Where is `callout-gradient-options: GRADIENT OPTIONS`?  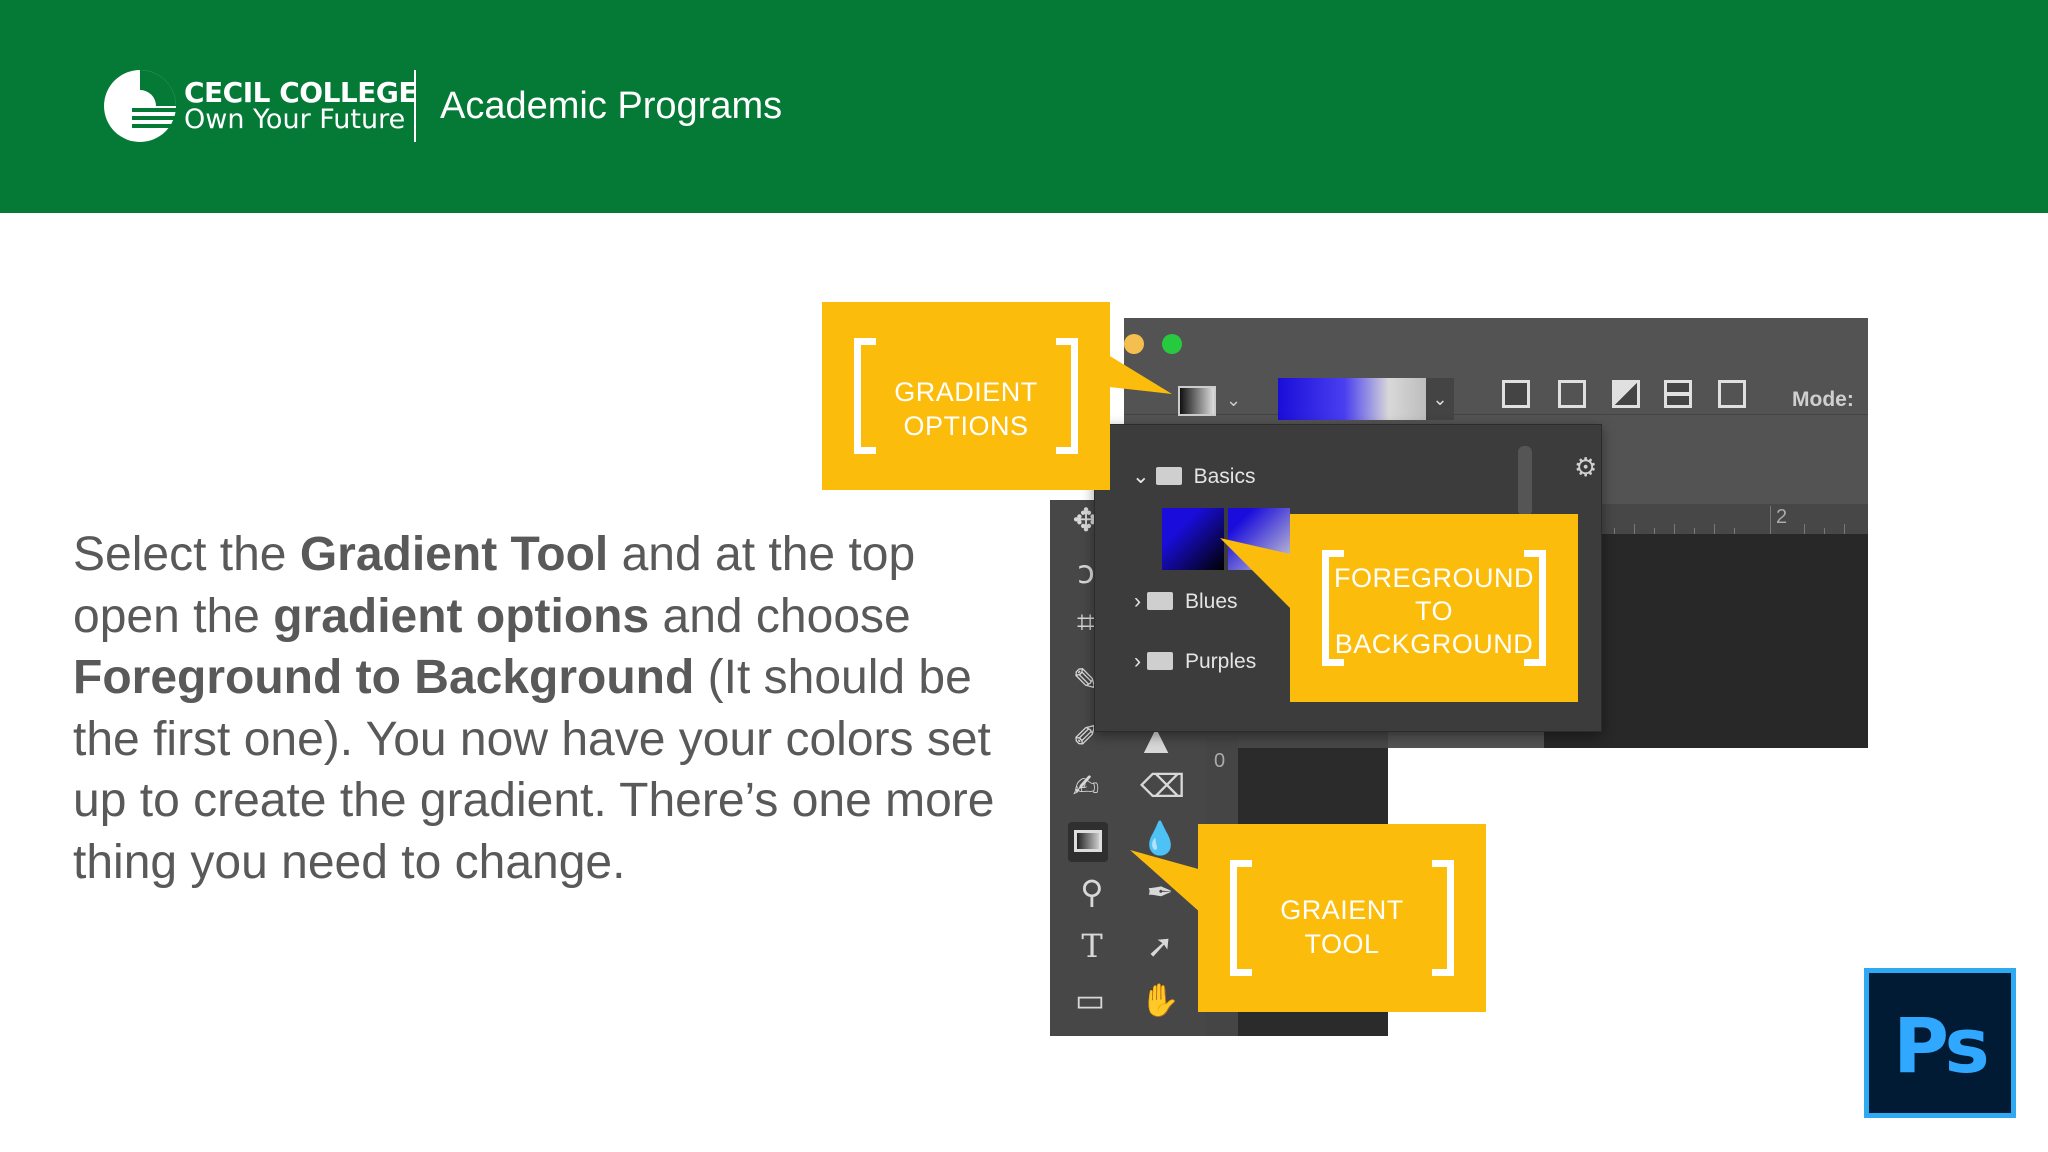 callout-gradient-options: GRADIENT OPTIONS is located at coordinates (966, 396).